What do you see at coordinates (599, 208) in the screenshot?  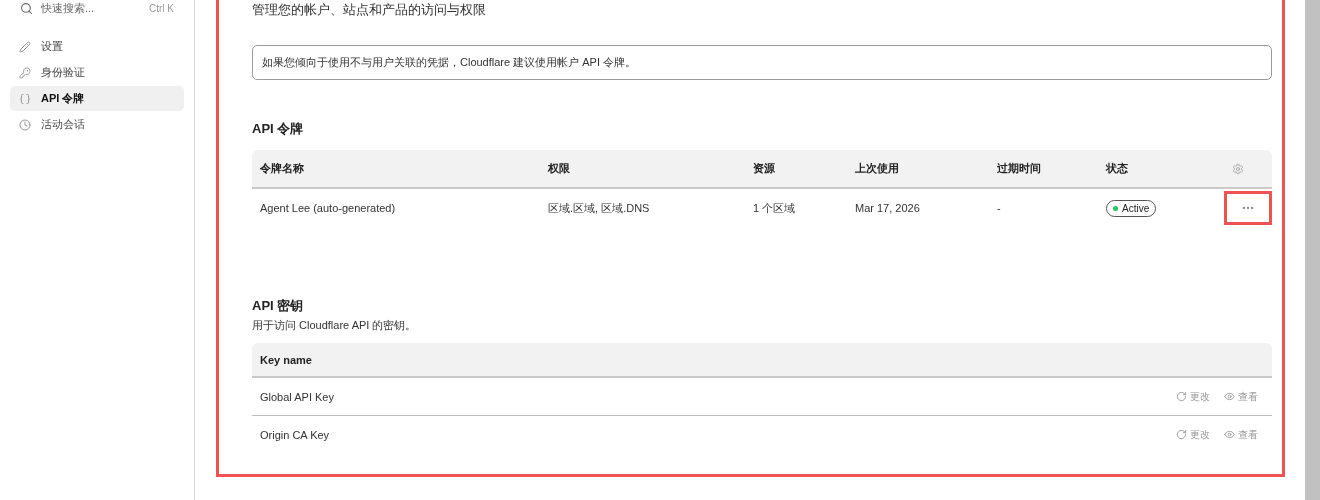 I see `table-cell-text: 区域.区域, 区域.DNS` at bounding box center [599, 208].